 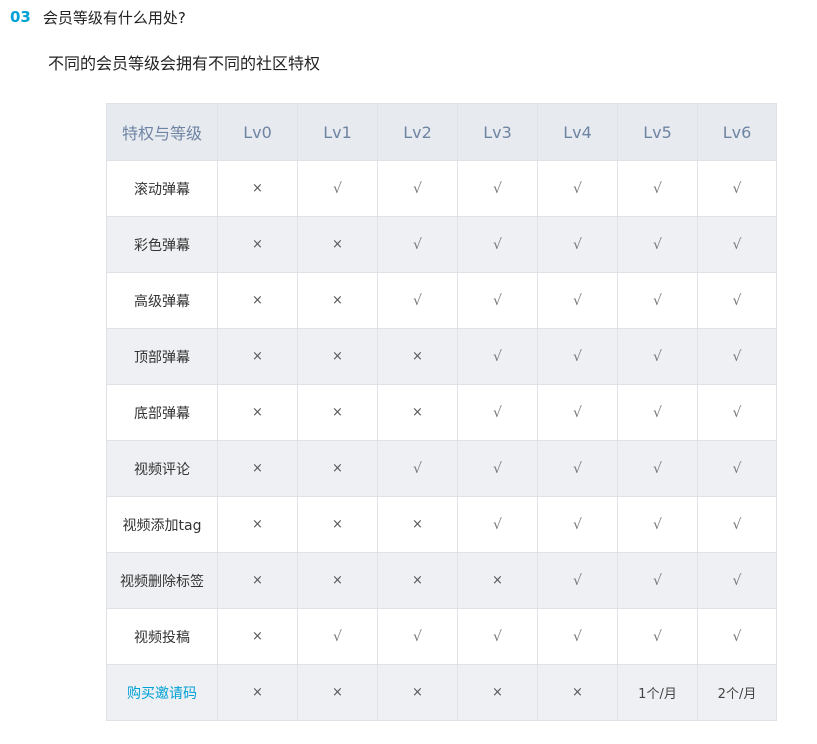 I want to click on feature-name: 视频添加tag, so click(x=162, y=524).